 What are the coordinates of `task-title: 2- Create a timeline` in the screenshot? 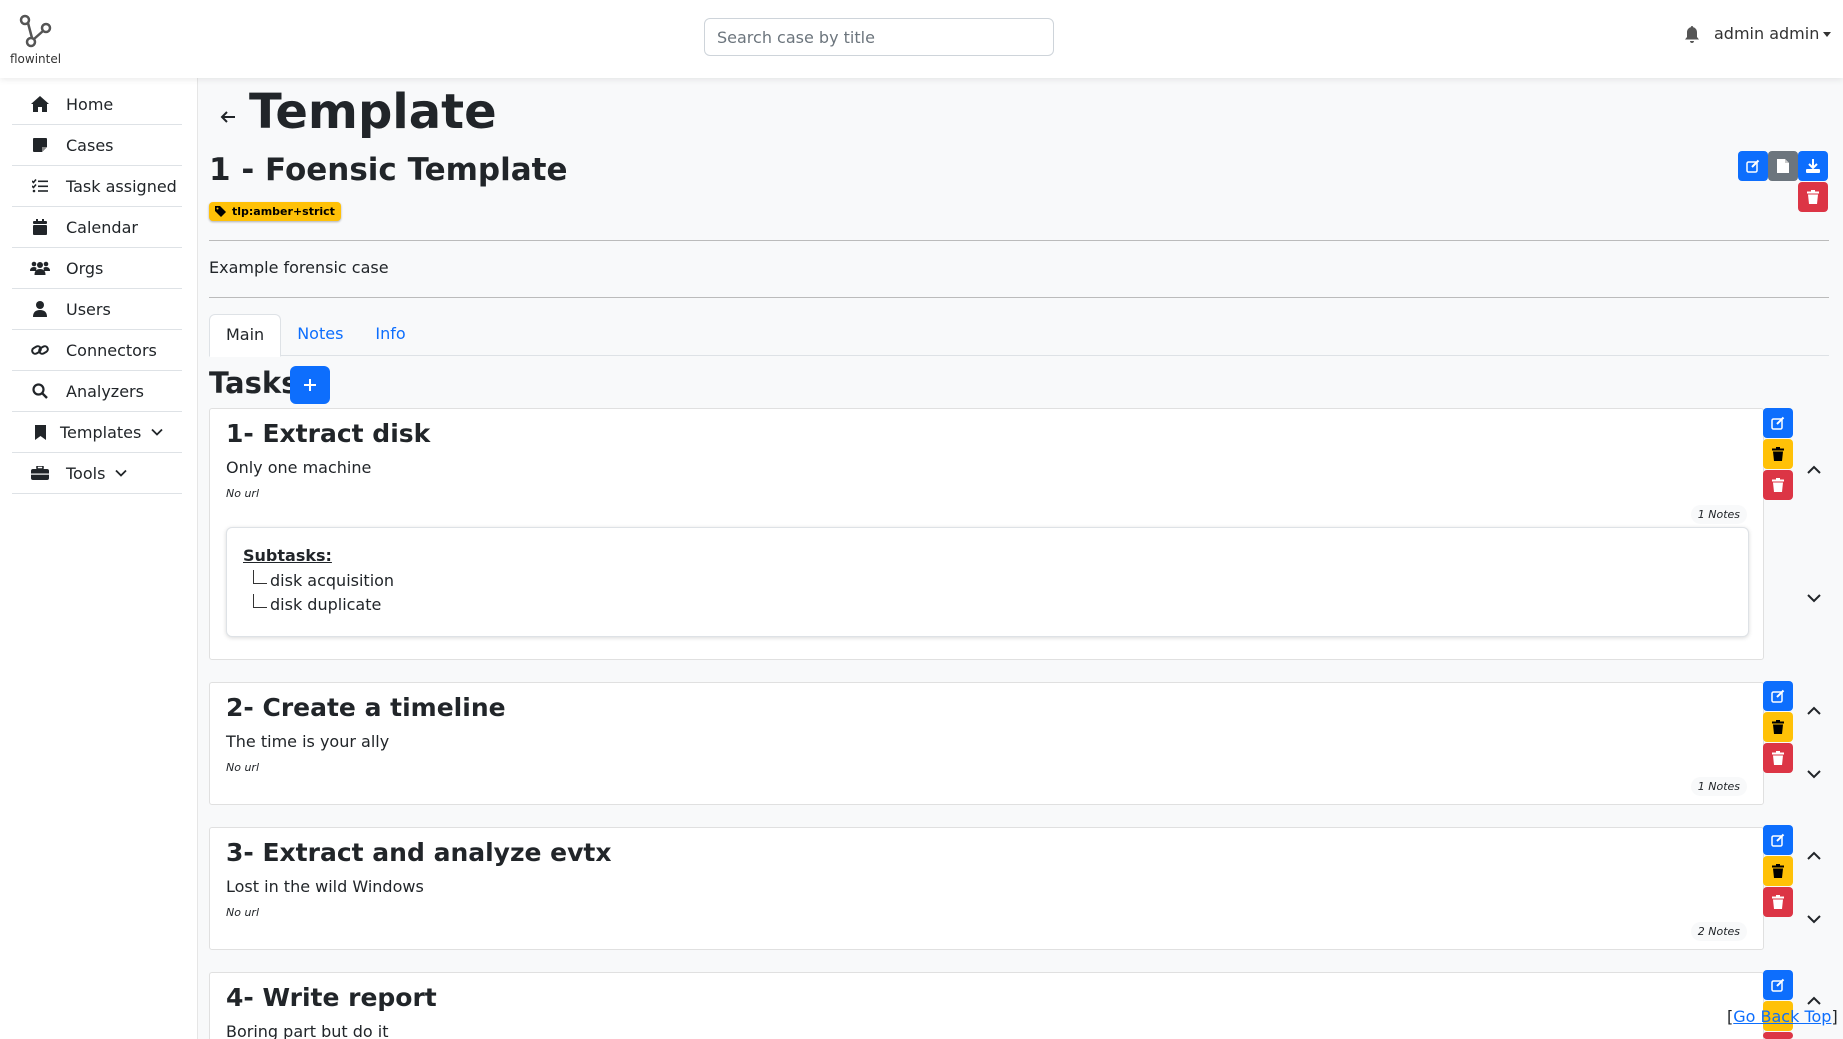 It's located at (366, 707).